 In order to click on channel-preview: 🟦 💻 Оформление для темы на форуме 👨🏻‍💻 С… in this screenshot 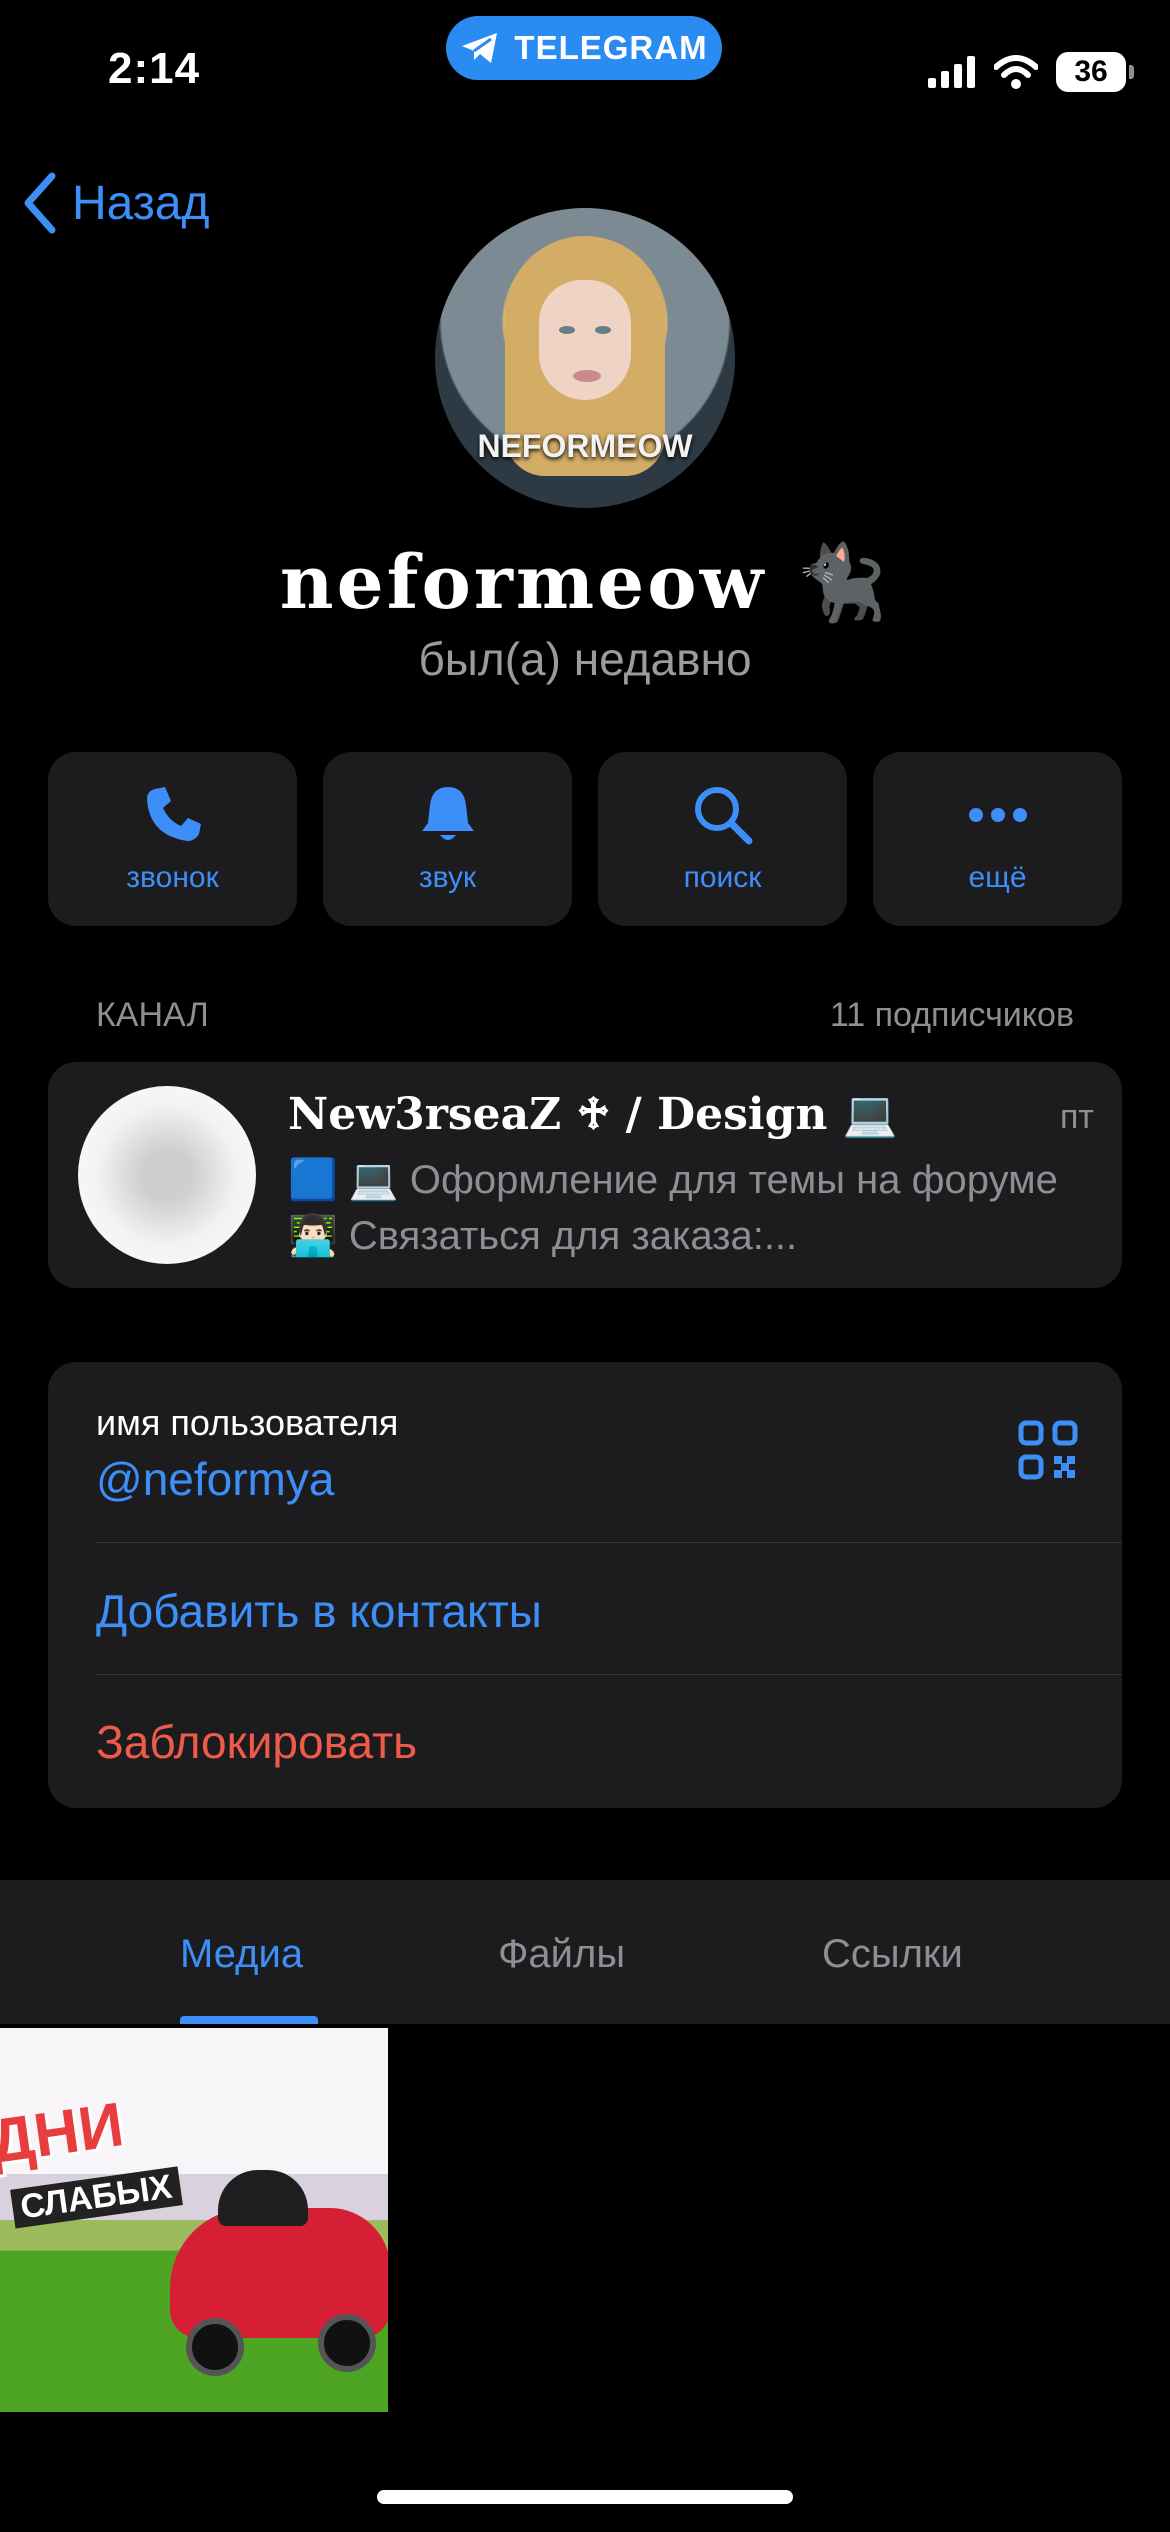, I will do `click(673, 1208)`.